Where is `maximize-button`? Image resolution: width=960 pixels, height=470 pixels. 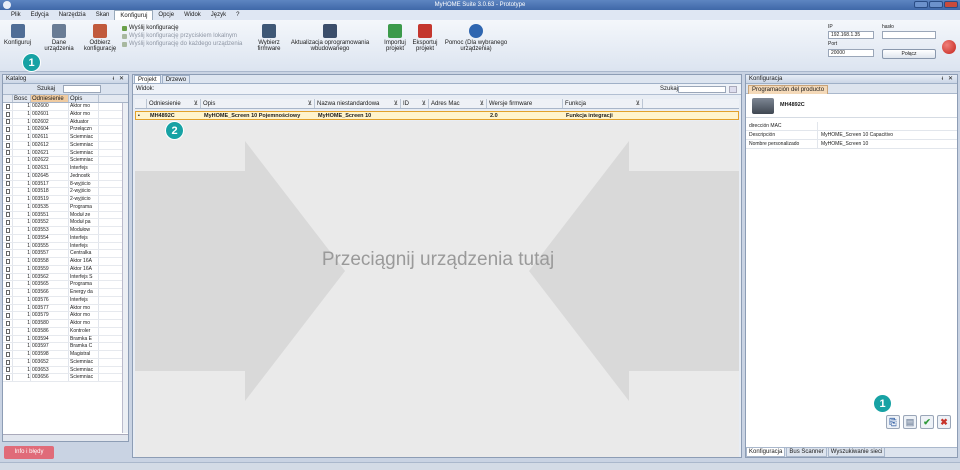
maximize-button is located at coordinates (936, 4).